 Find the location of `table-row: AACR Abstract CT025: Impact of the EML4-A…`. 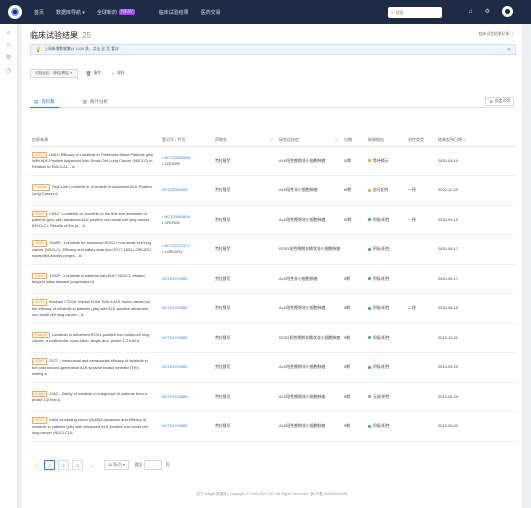

table-row: AACR Abstract CT025: Impact of the EML4-A… is located at coordinates (273, 308).